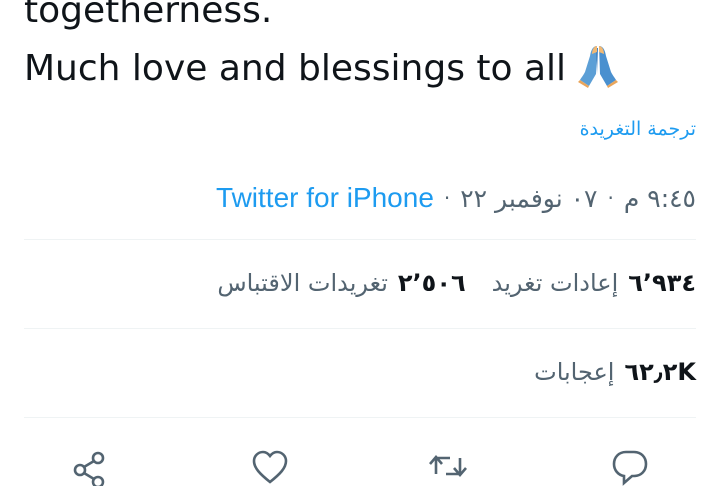 This screenshot has width=720, height=486. Describe the element at coordinates (148, 15) in the screenshot. I see `tweet-text-line-1: togetherness.` at that location.